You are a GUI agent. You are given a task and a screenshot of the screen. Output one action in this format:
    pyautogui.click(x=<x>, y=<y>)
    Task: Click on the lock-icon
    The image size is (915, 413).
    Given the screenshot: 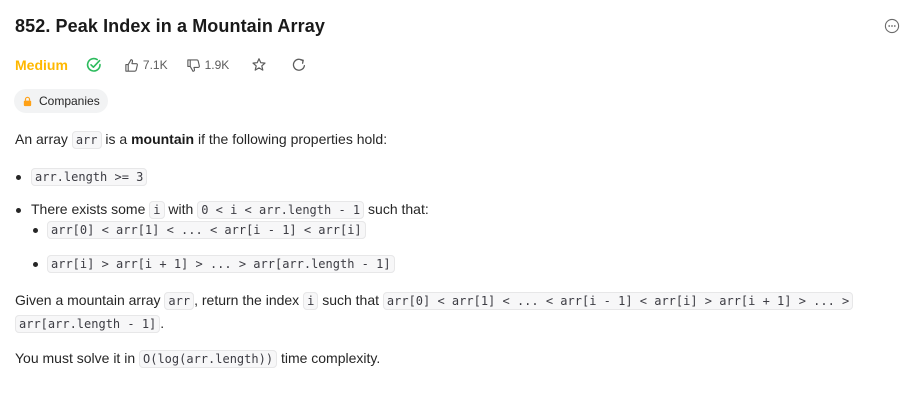 What is the action you would take?
    pyautogui.click(x=27, y=101)
    